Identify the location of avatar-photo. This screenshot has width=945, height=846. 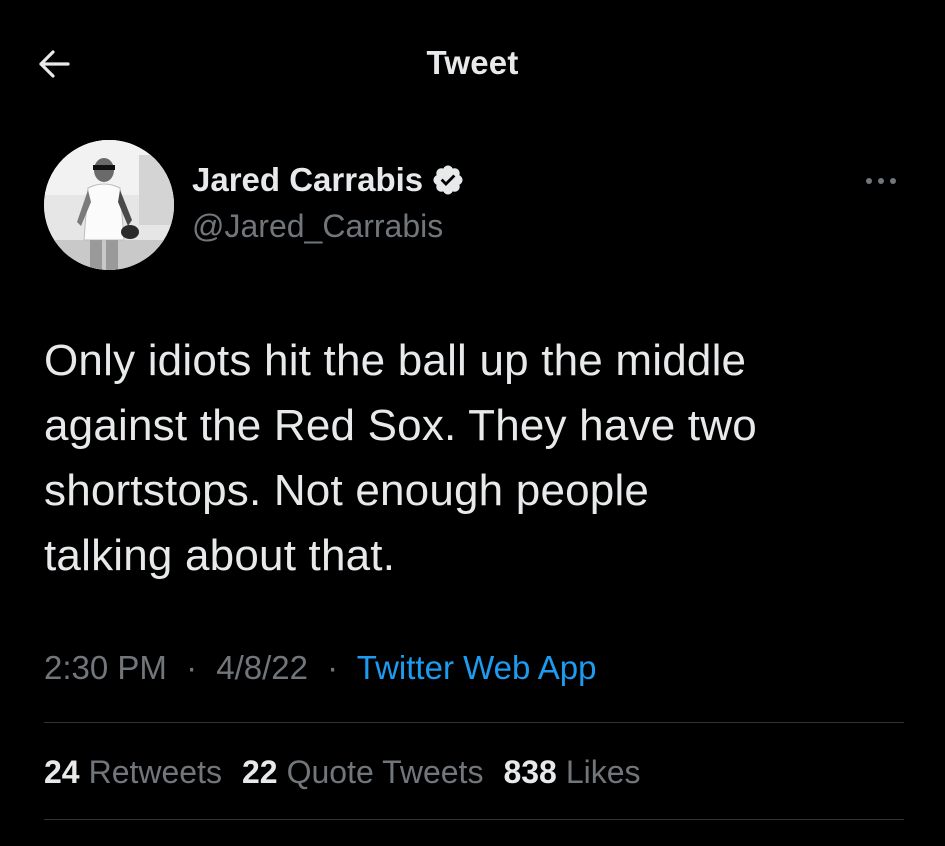
(109, 205).